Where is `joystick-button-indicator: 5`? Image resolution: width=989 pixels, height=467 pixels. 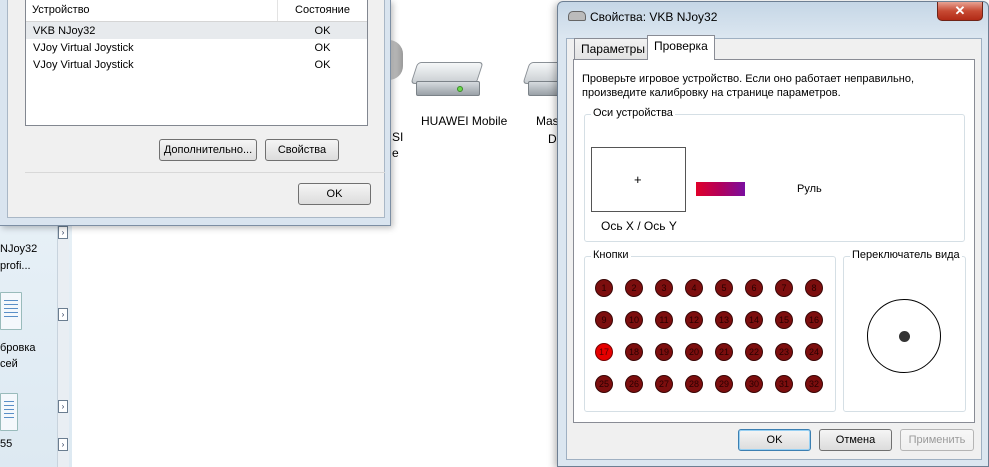
joystick-button-indicator: 5 is located at coordinates (724, 288).